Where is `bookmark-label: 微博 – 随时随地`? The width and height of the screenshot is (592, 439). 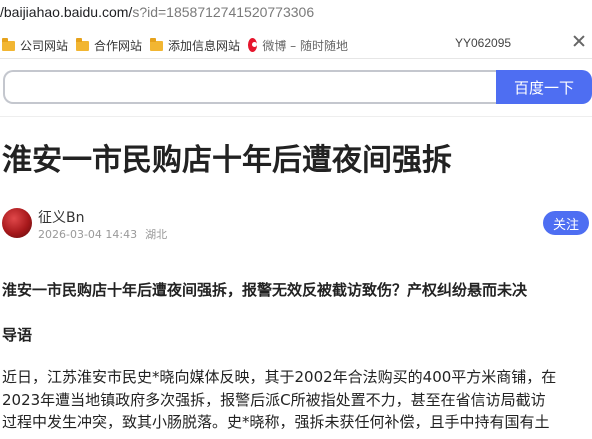 bookmark-label: 微博 – 随时随地 is located at coordinates (305, 45).